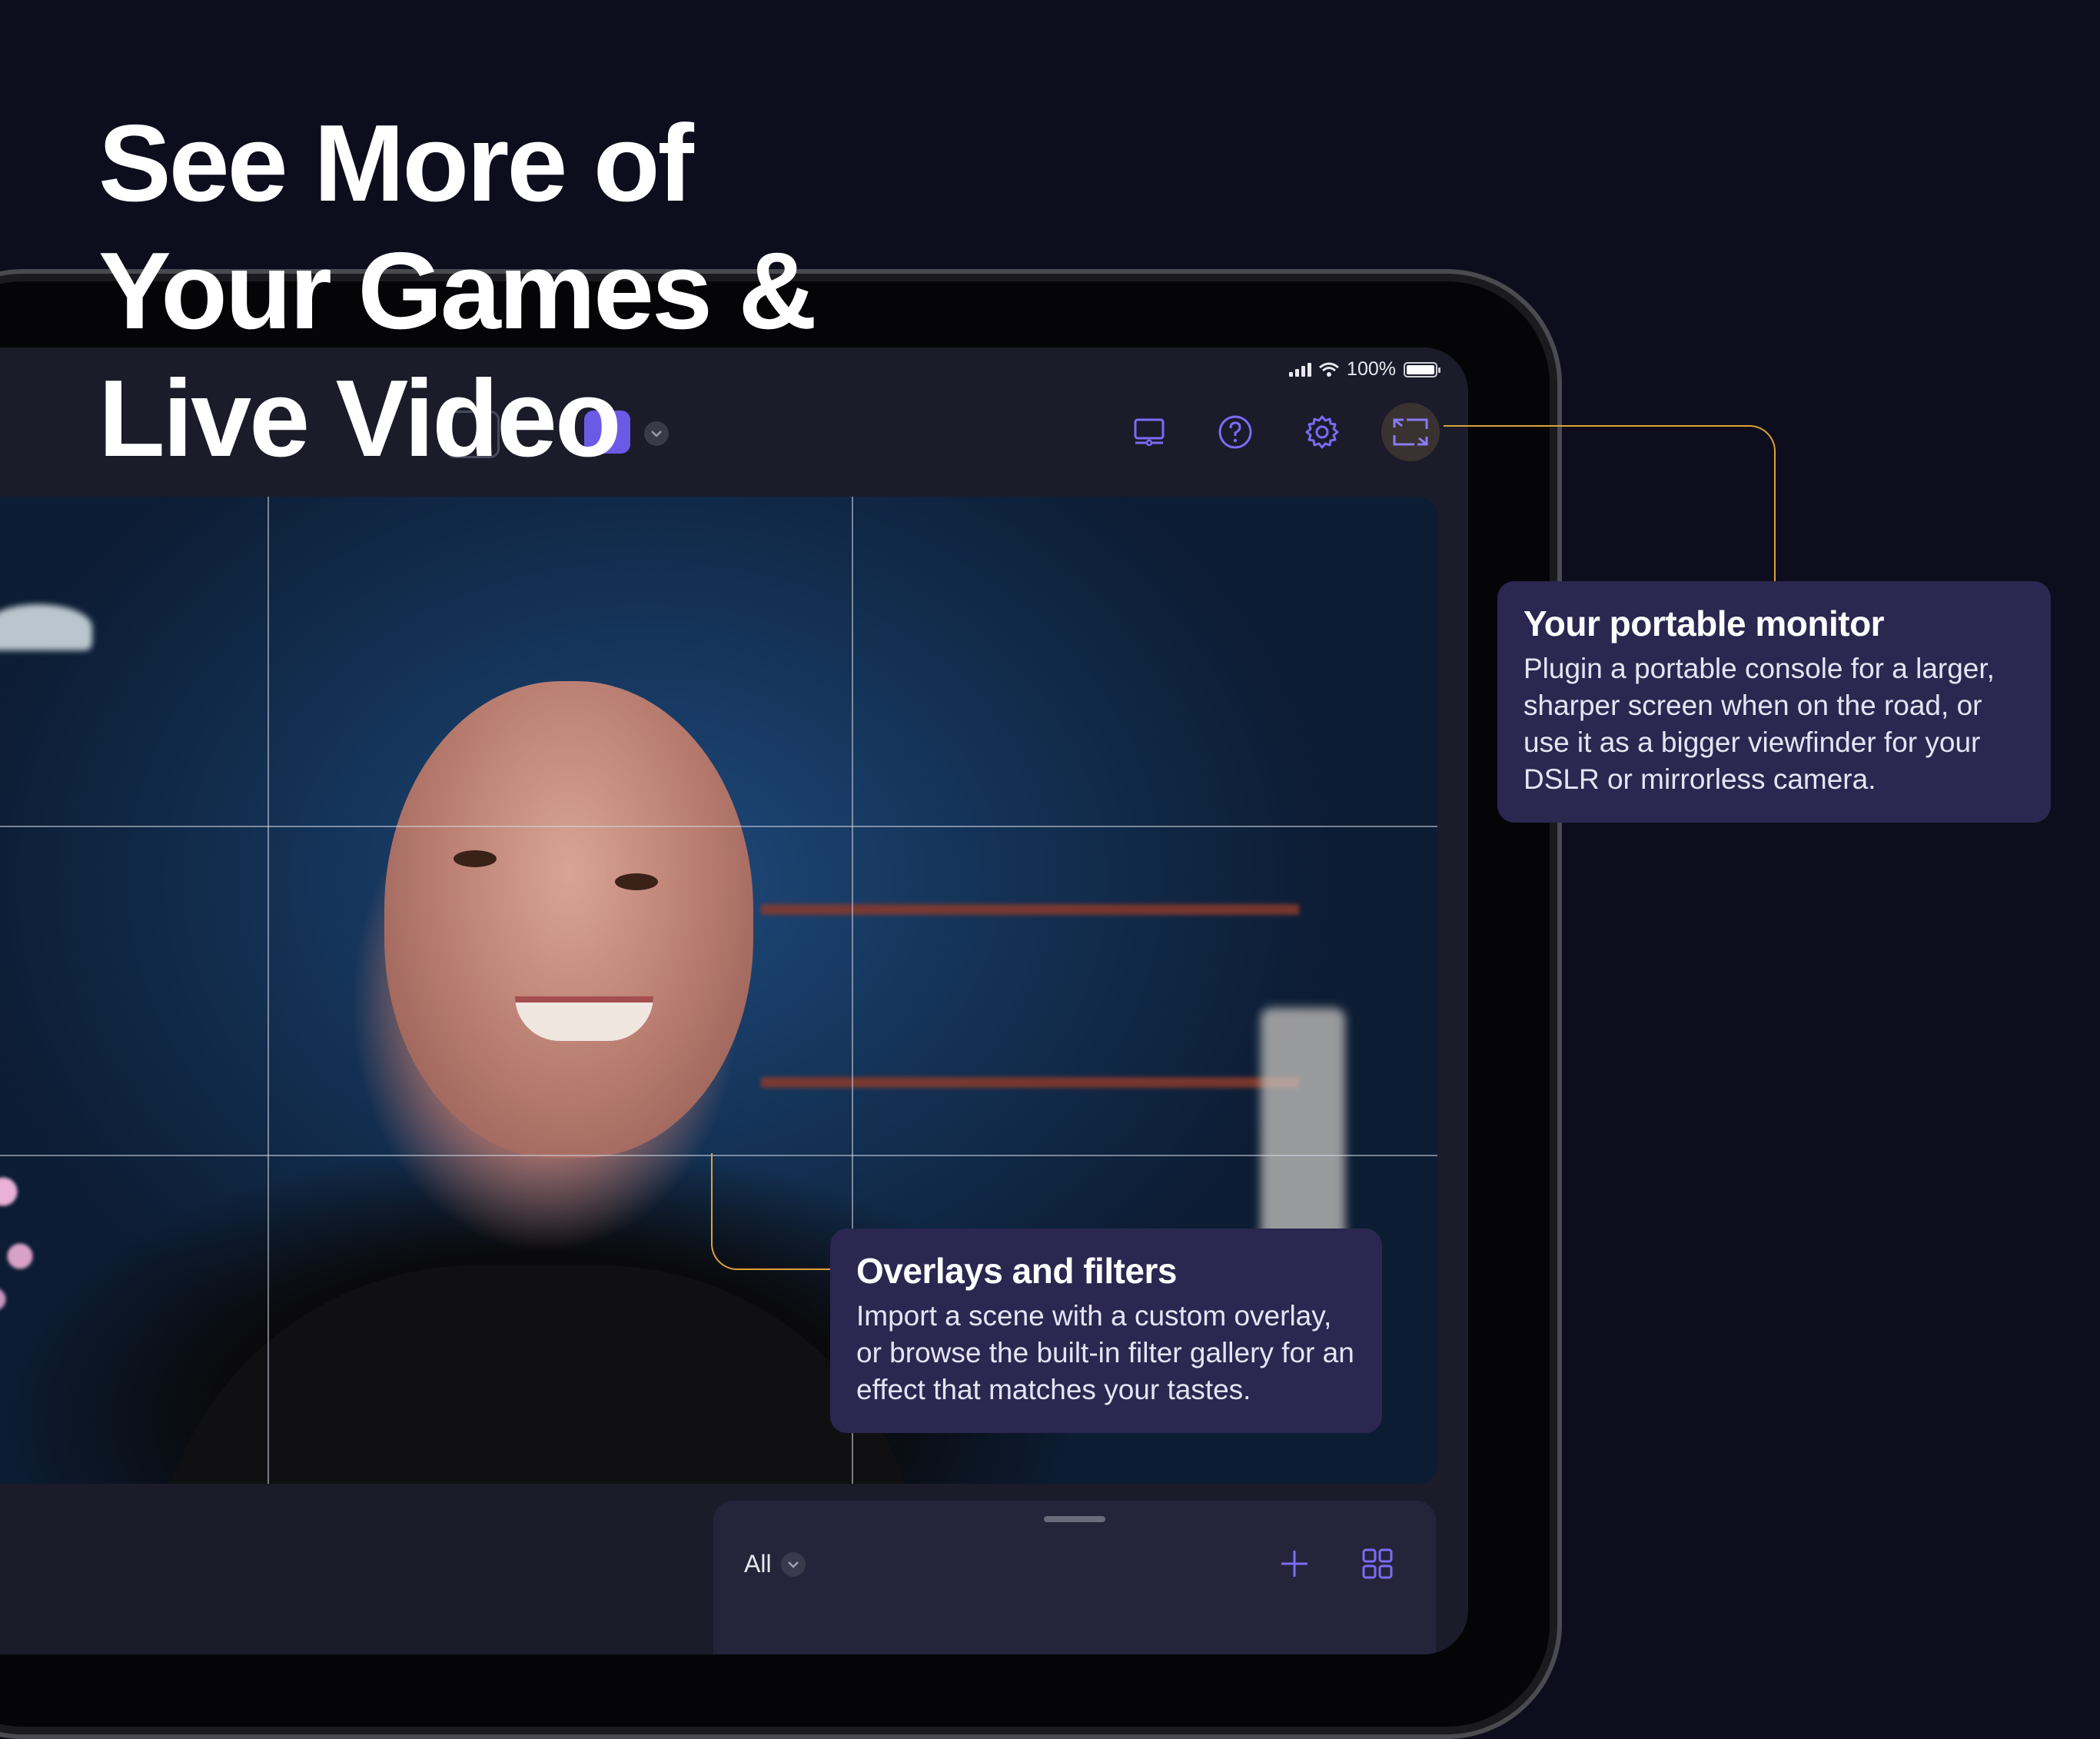 The image size is (2100, 1739). What do you see at coordinates (758, 1564) in the screenshot?
I see `filter-label: All` at bounding box center [758, 1564].